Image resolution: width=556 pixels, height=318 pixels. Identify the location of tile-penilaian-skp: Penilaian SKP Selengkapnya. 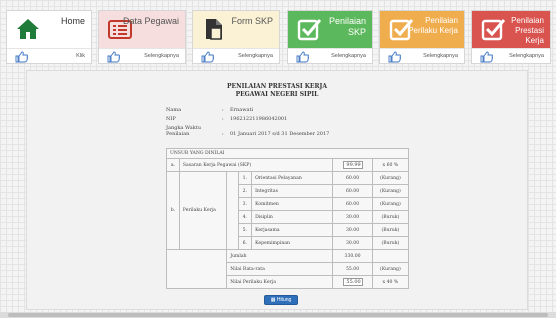
(330, 37).